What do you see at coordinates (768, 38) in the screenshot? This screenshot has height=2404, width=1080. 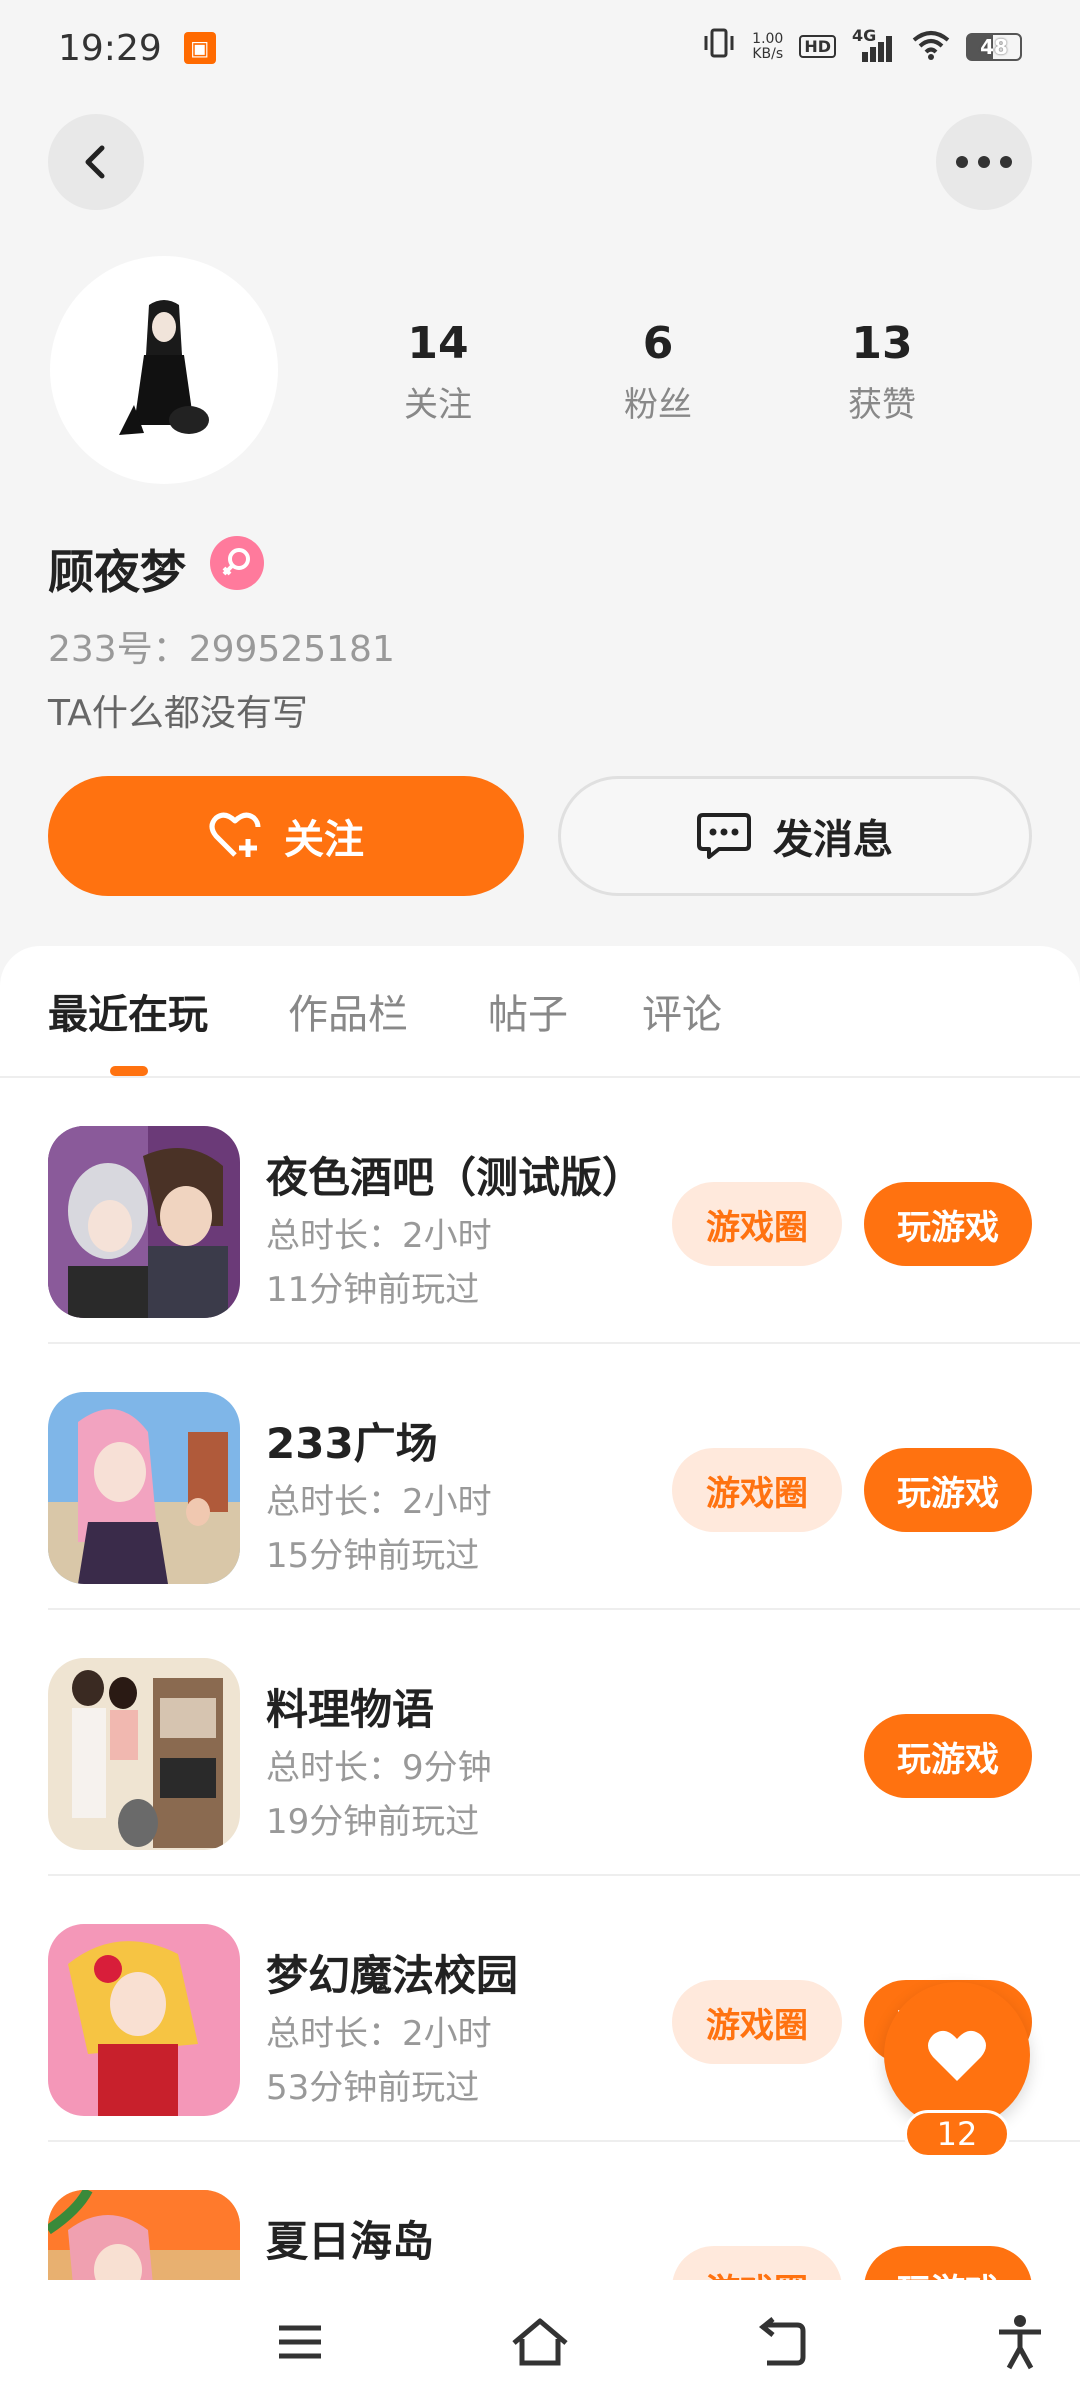 I see `network-speed-value: 1.00` at bounding box center [768, 38].